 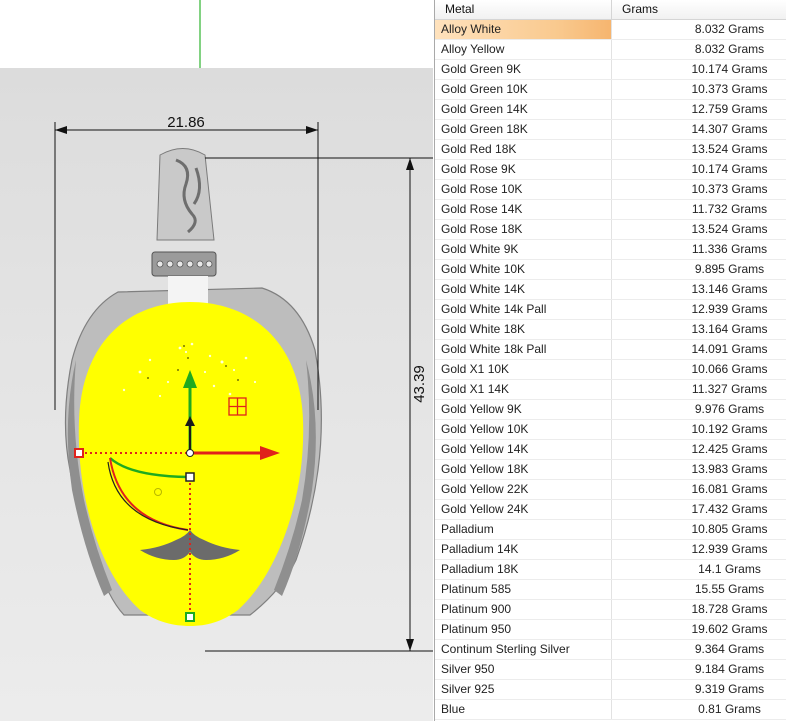 What do you see at coordinates (523, 509) in the screenshot?
I see `metal-cell: Gold Yellow 24K` at bounding box center [523, 509].